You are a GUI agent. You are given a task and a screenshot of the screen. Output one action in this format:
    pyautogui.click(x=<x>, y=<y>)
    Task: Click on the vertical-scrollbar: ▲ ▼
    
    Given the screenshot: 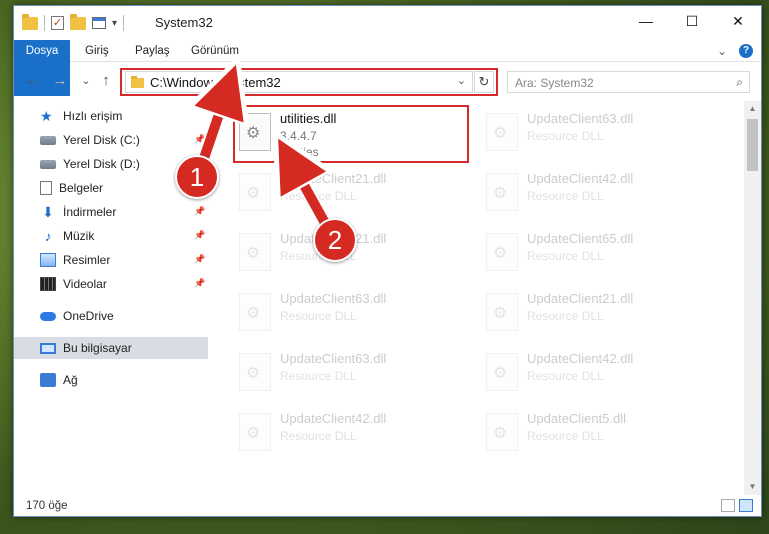 What is the action you would take?
    pyautogui.click(x=752, y=298)
    